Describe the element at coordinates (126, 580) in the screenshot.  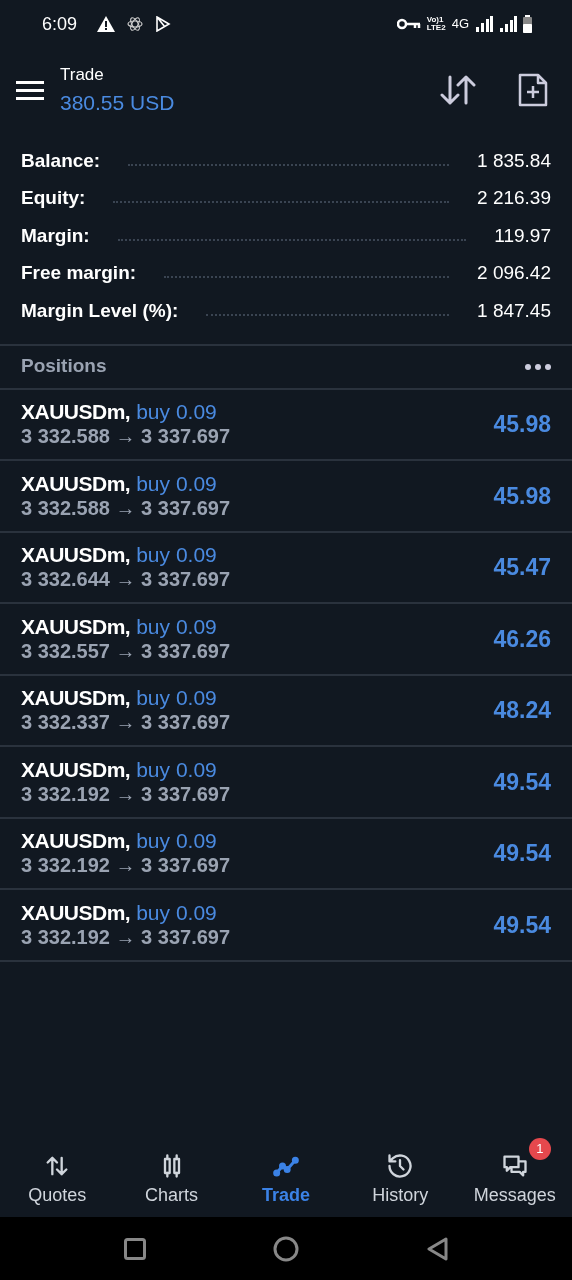
I see `price-change: 3 332.644 → 3 337.697` at that location.